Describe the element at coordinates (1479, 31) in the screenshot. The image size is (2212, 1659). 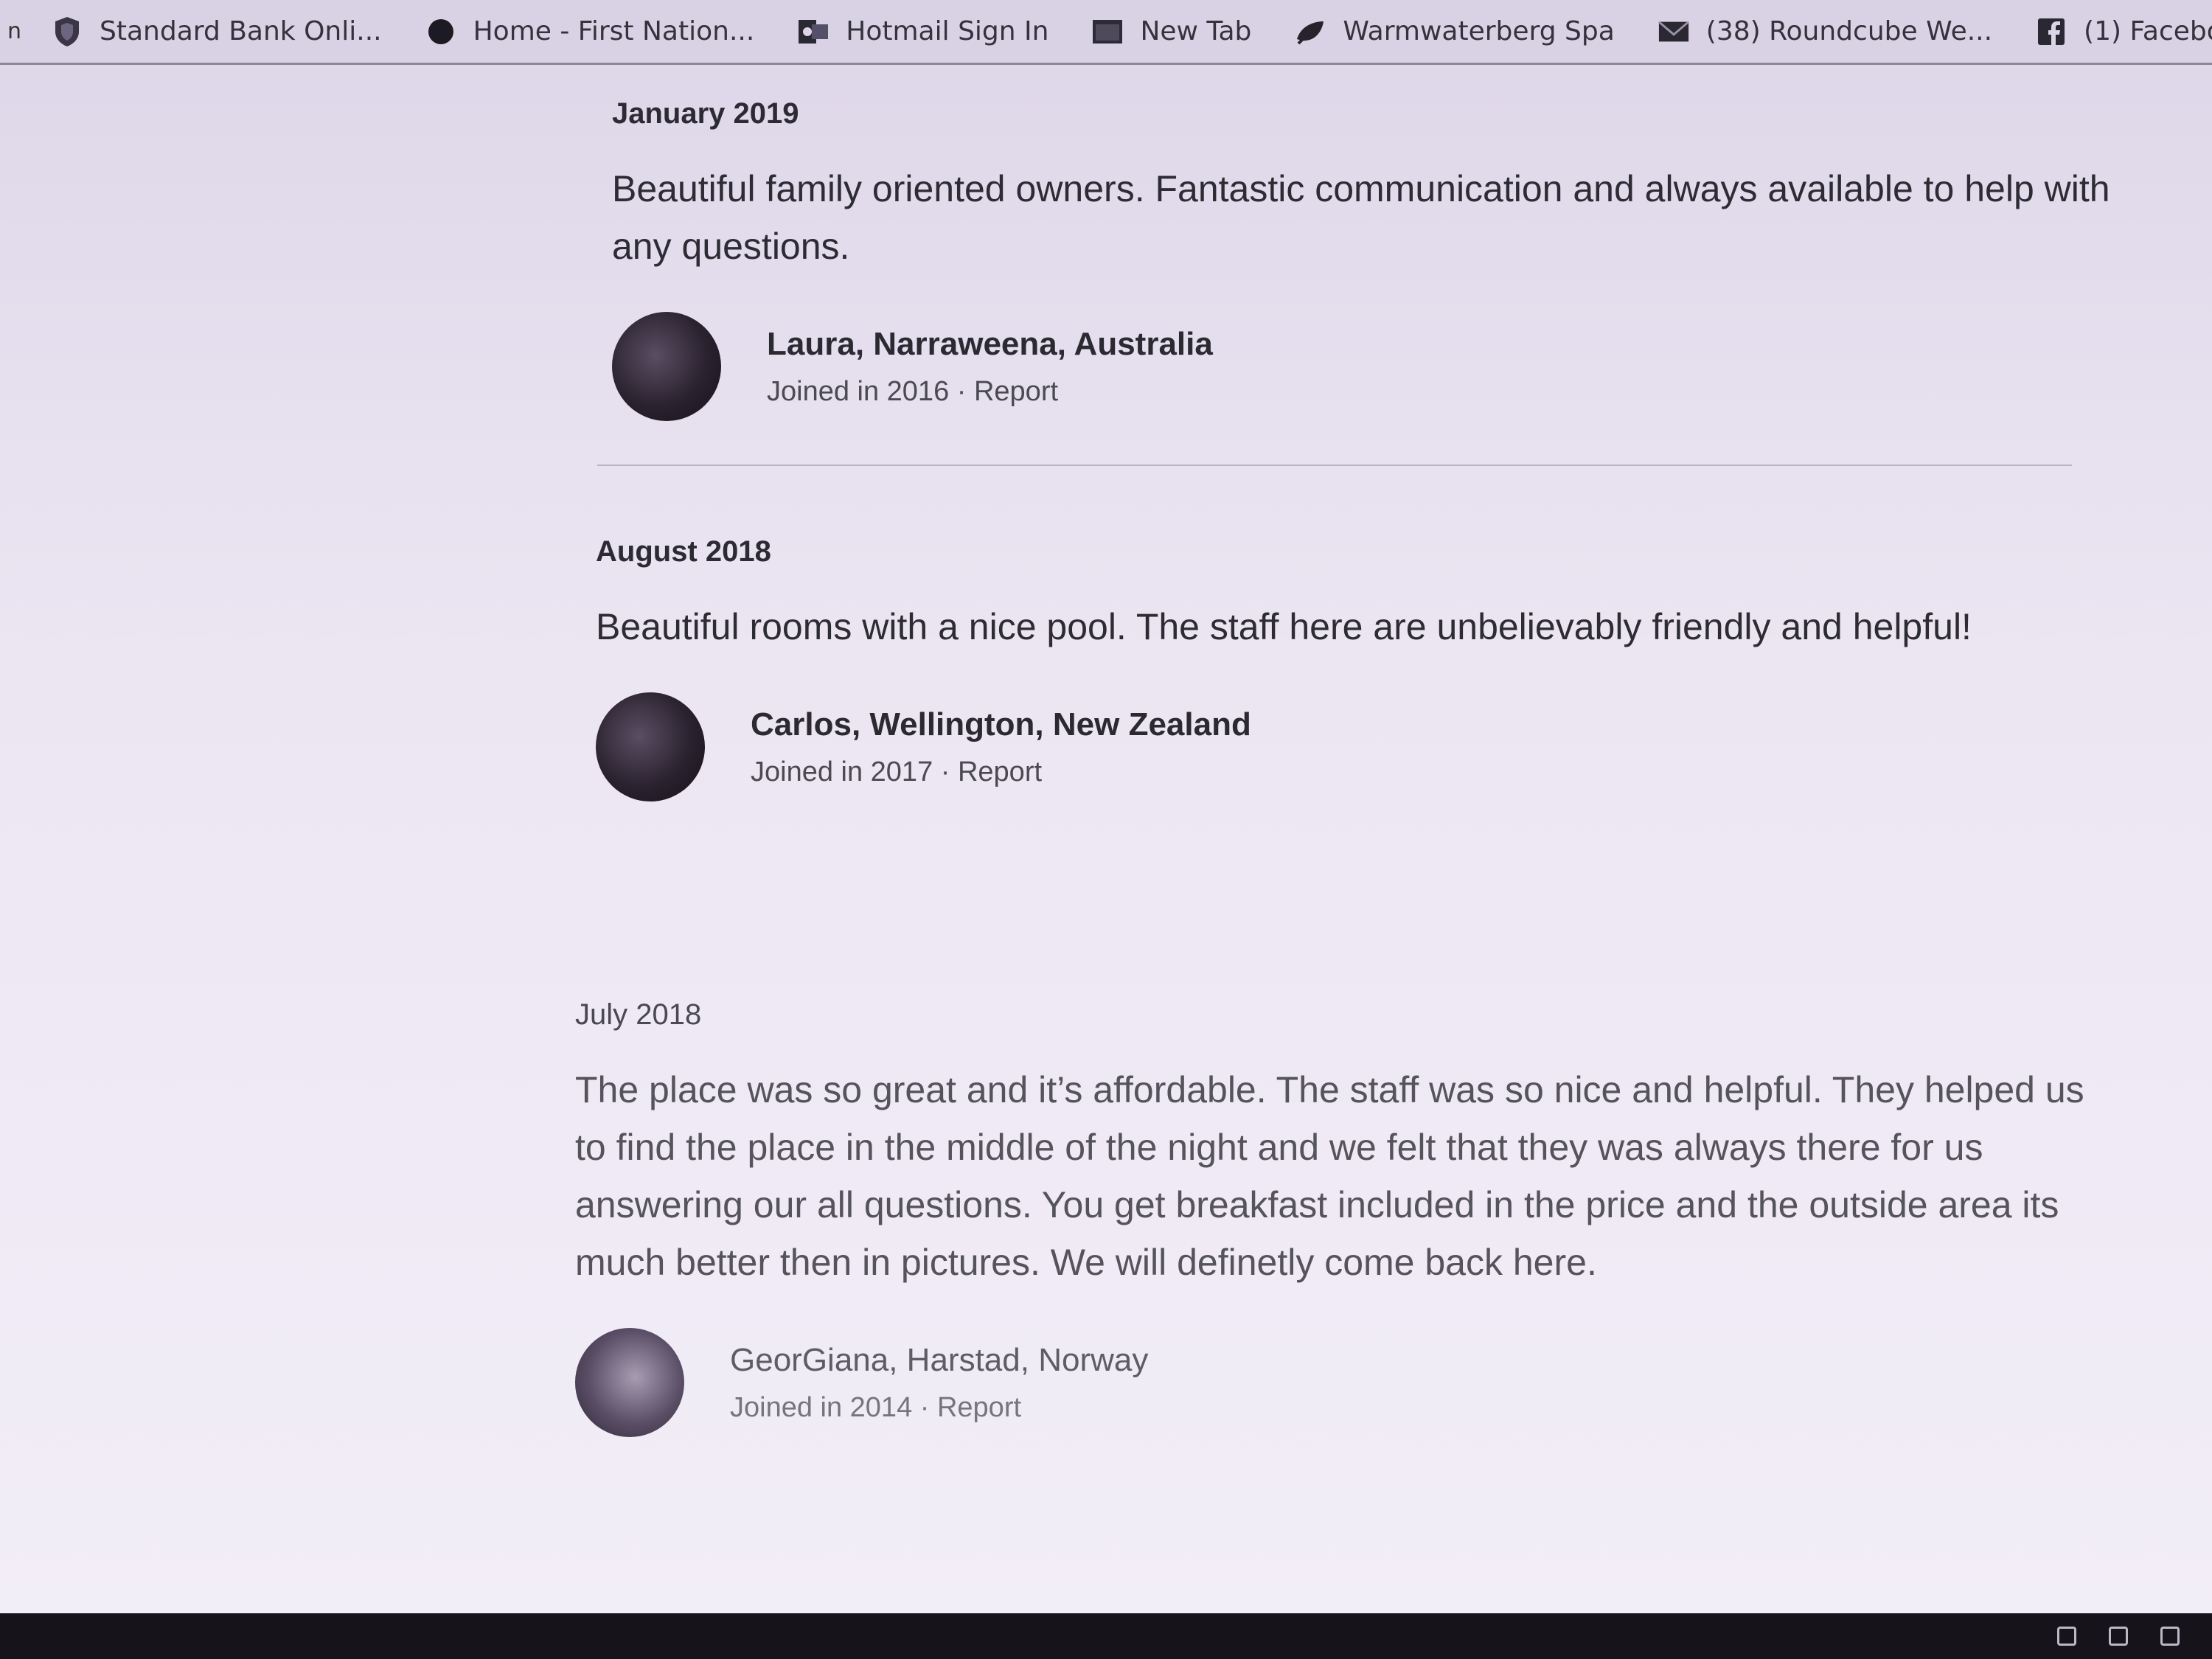
I see `bookmark-label: Warmwaterberg Spa` at that location.